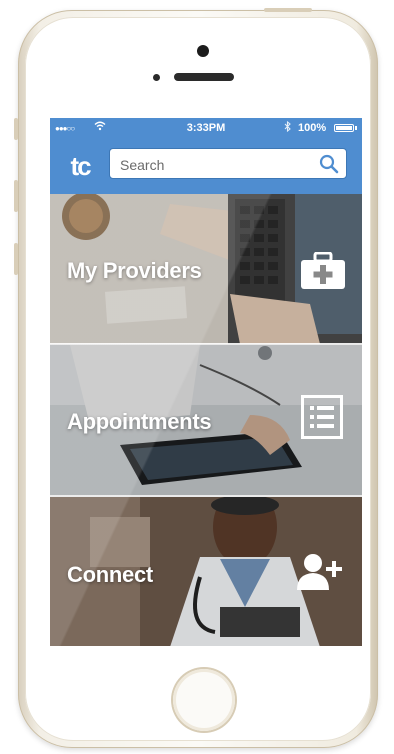 This screenshot has width=394, height=754. Describe the element at coordinates (16, 129) in the screenshot. I see `mute-switch` at that location.